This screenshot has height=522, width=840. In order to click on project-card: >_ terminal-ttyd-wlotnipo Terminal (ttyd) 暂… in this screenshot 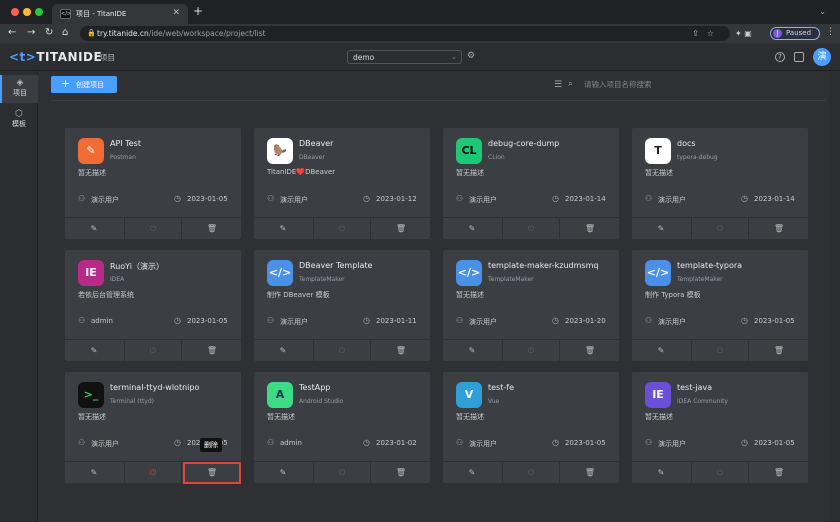, I will do `click(153, 428)`.